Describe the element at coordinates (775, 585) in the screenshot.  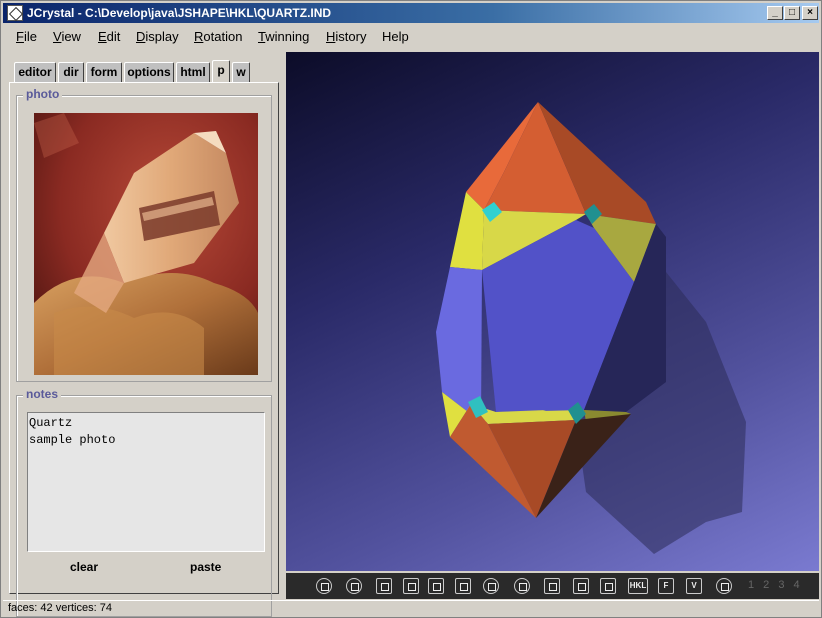
I see `page-numbers: 1 2 3 4` at that location.